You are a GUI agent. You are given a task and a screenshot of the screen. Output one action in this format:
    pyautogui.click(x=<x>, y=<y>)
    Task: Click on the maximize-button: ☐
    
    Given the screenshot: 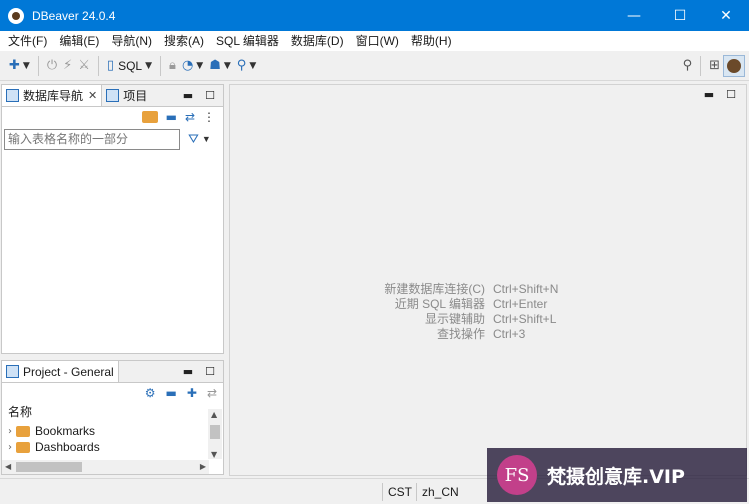 What is the action you would take?
    pyautogui.click(x=680, y=15)
    